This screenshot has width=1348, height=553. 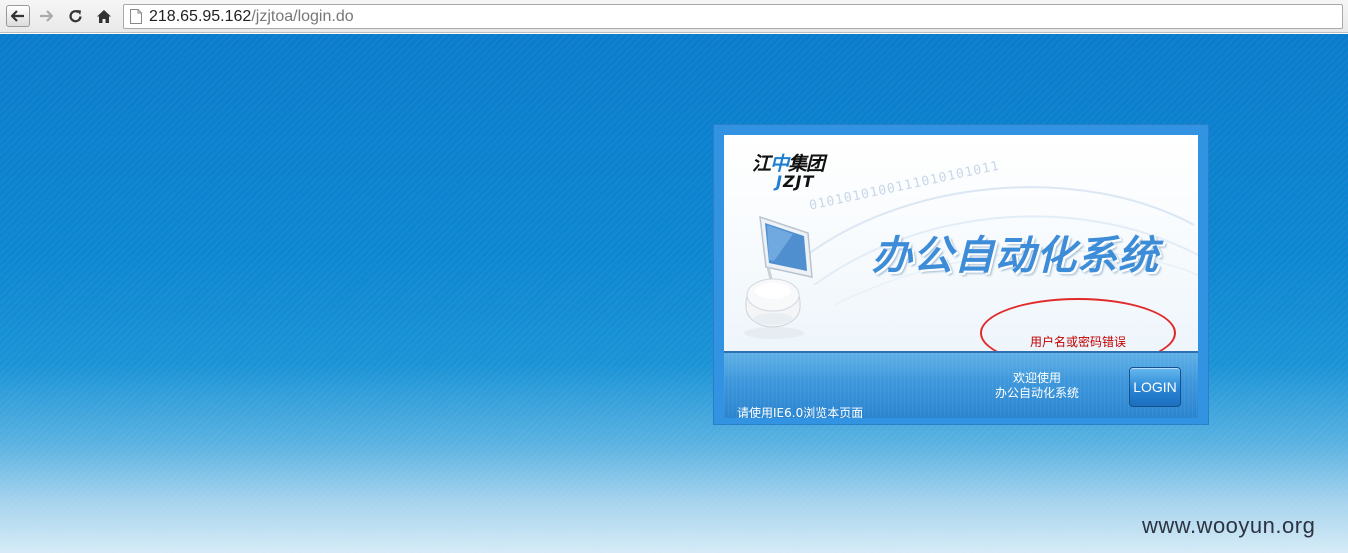 What do you see at coordinates (136, 16) in the screenshot?
I see `page-icon` at bounding box center [136, 16].